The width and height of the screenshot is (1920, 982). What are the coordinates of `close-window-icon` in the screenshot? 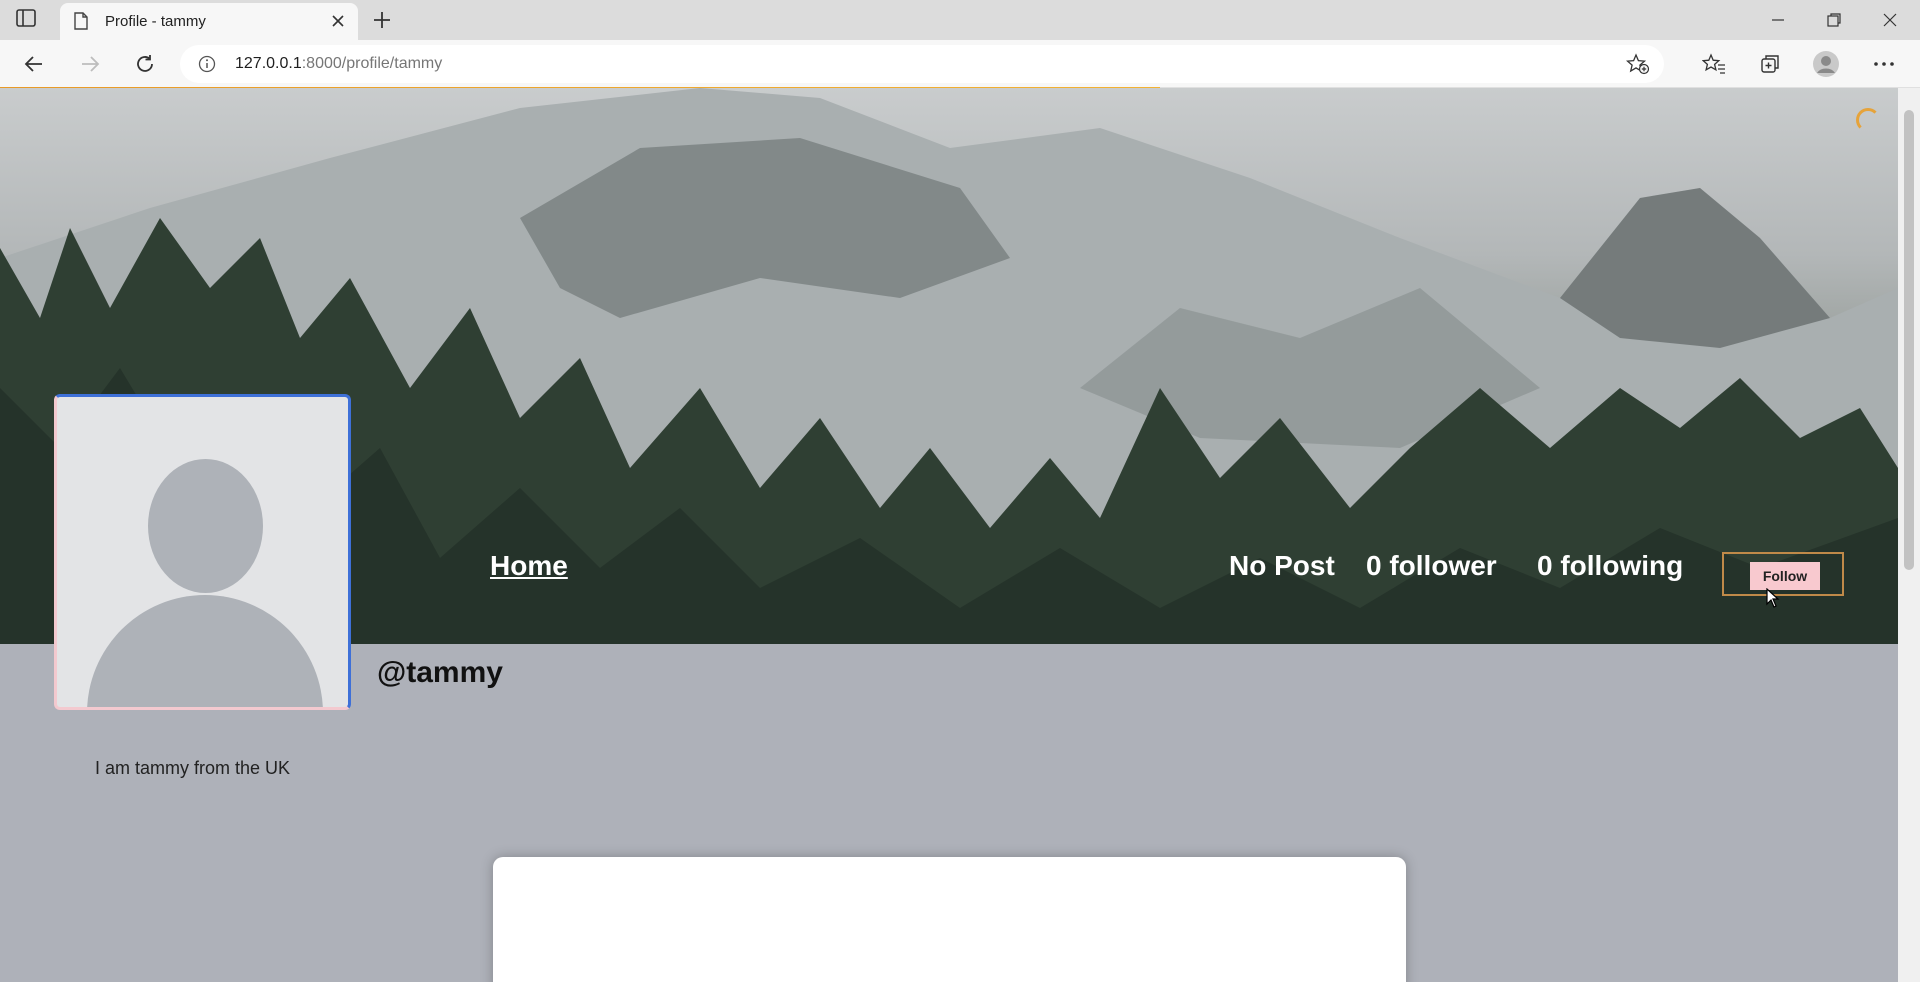 It's located at (1890, 20).